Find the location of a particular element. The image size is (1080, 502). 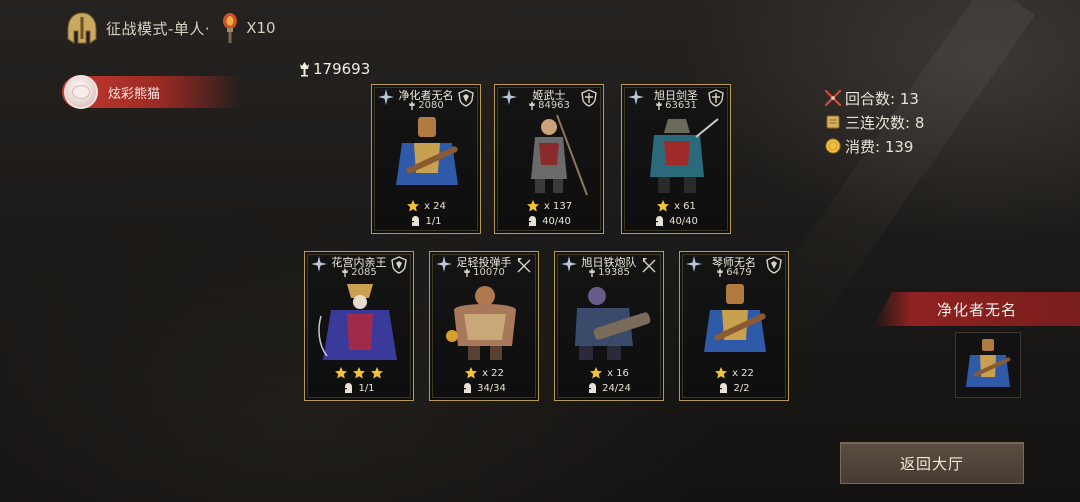

total-power: 179693 is located at coordinates (334, 69).